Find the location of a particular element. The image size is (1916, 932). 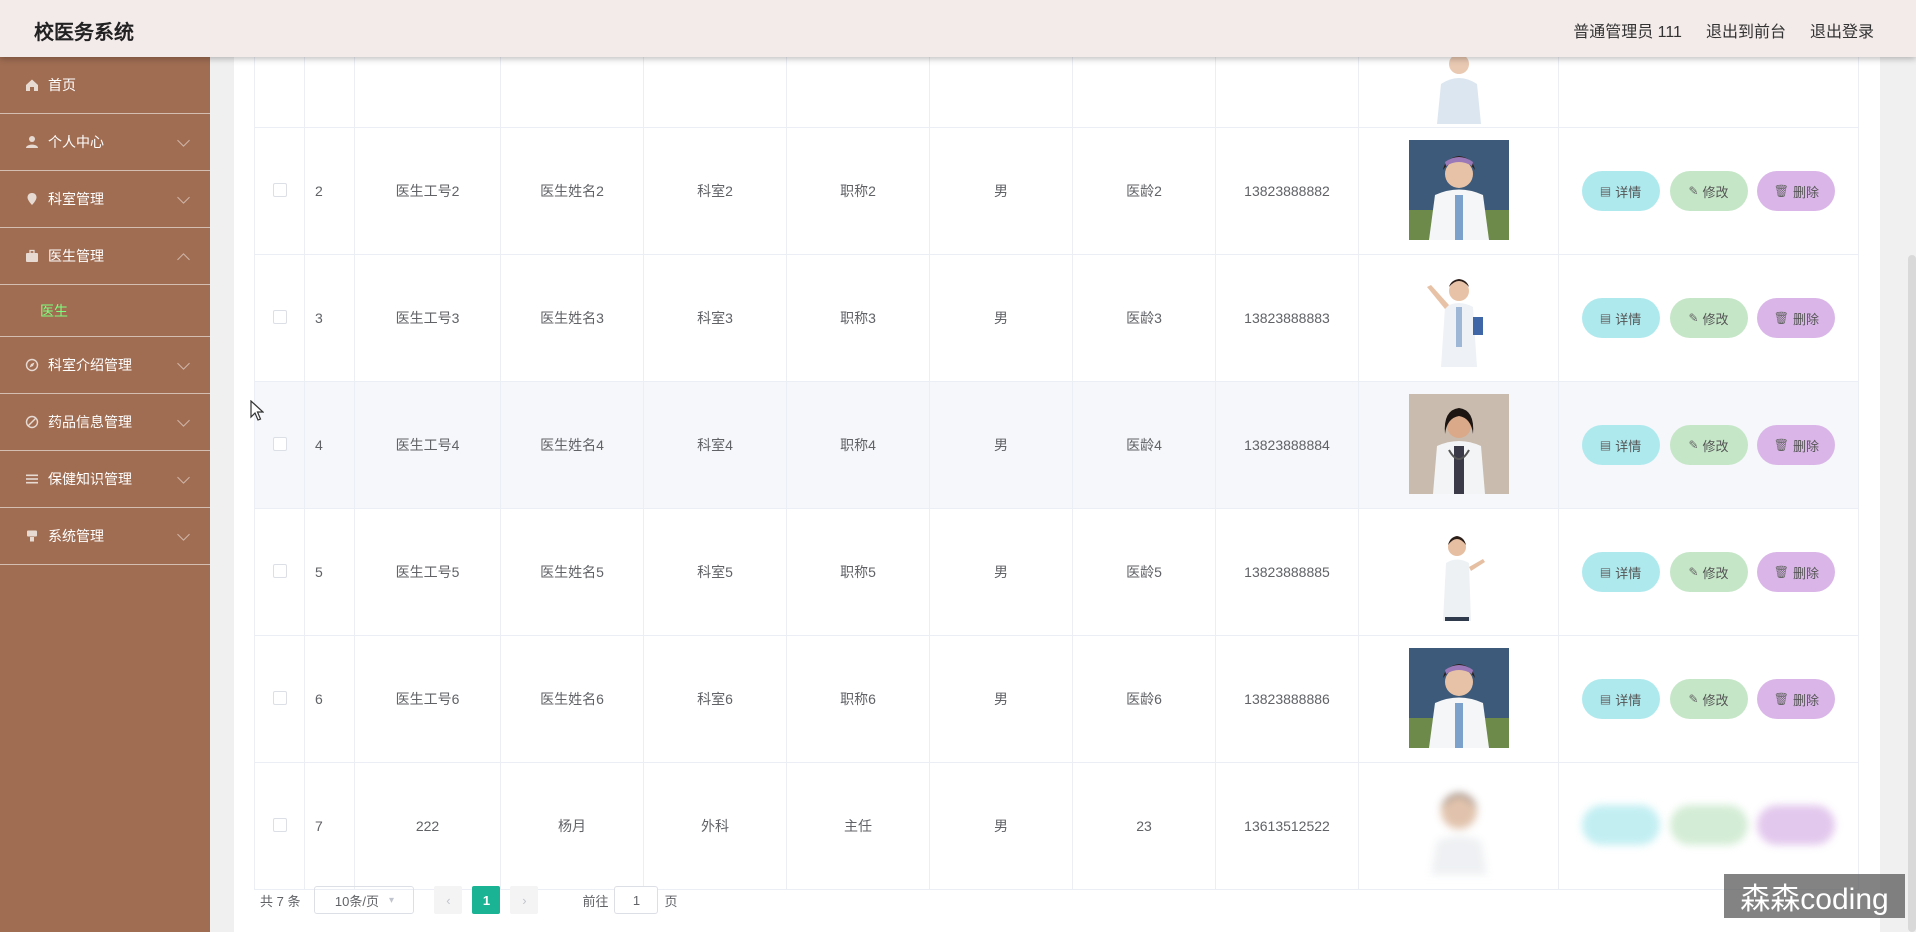

doctor-phone: 13823888884 is located at coordinates (1287, 445).